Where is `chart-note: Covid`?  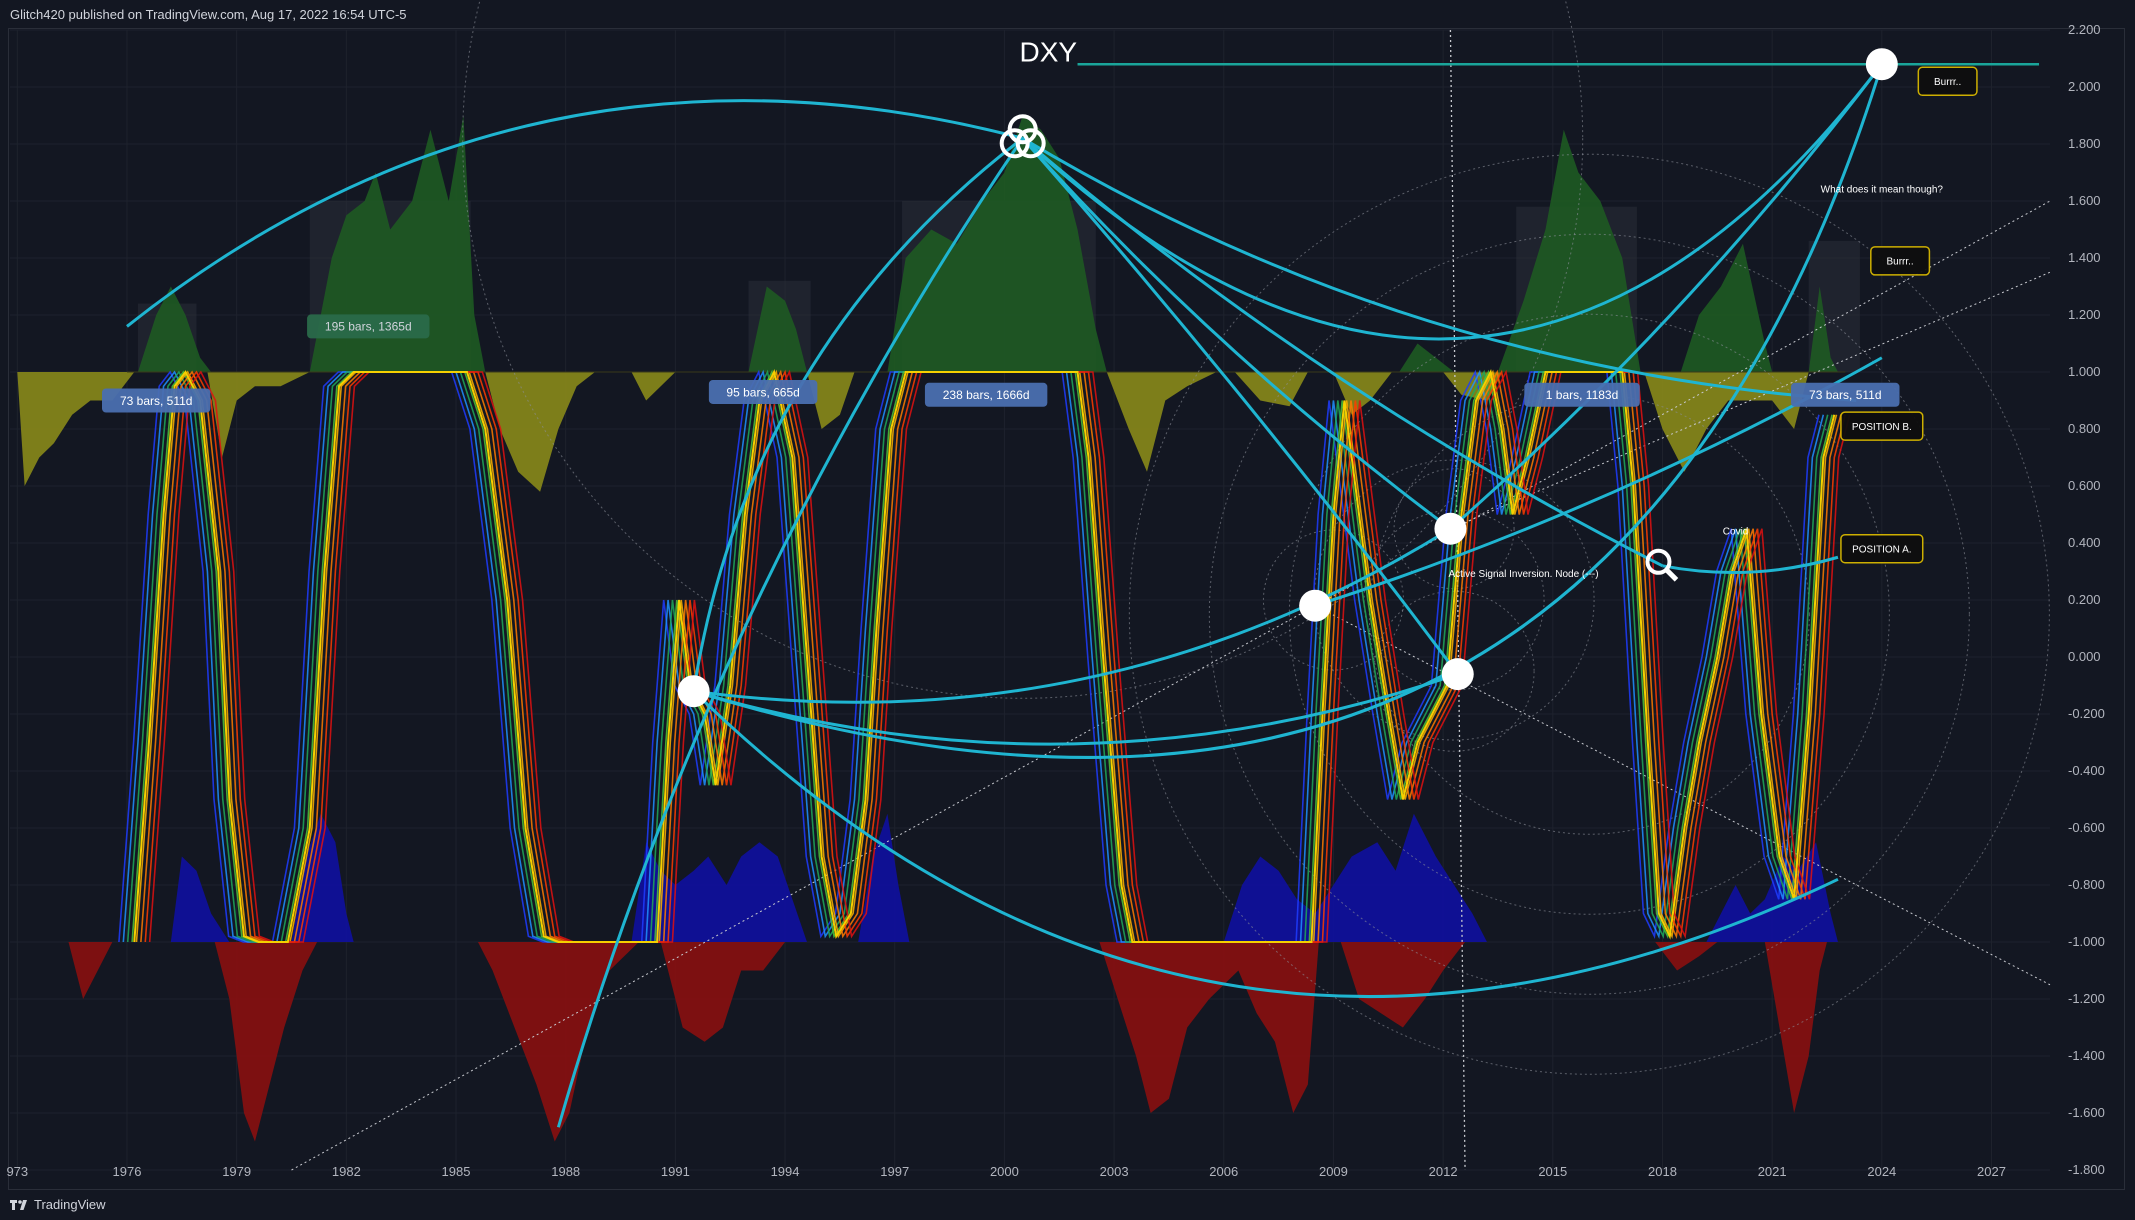 chart-note: Covid is located at coordinates (1736, 531).